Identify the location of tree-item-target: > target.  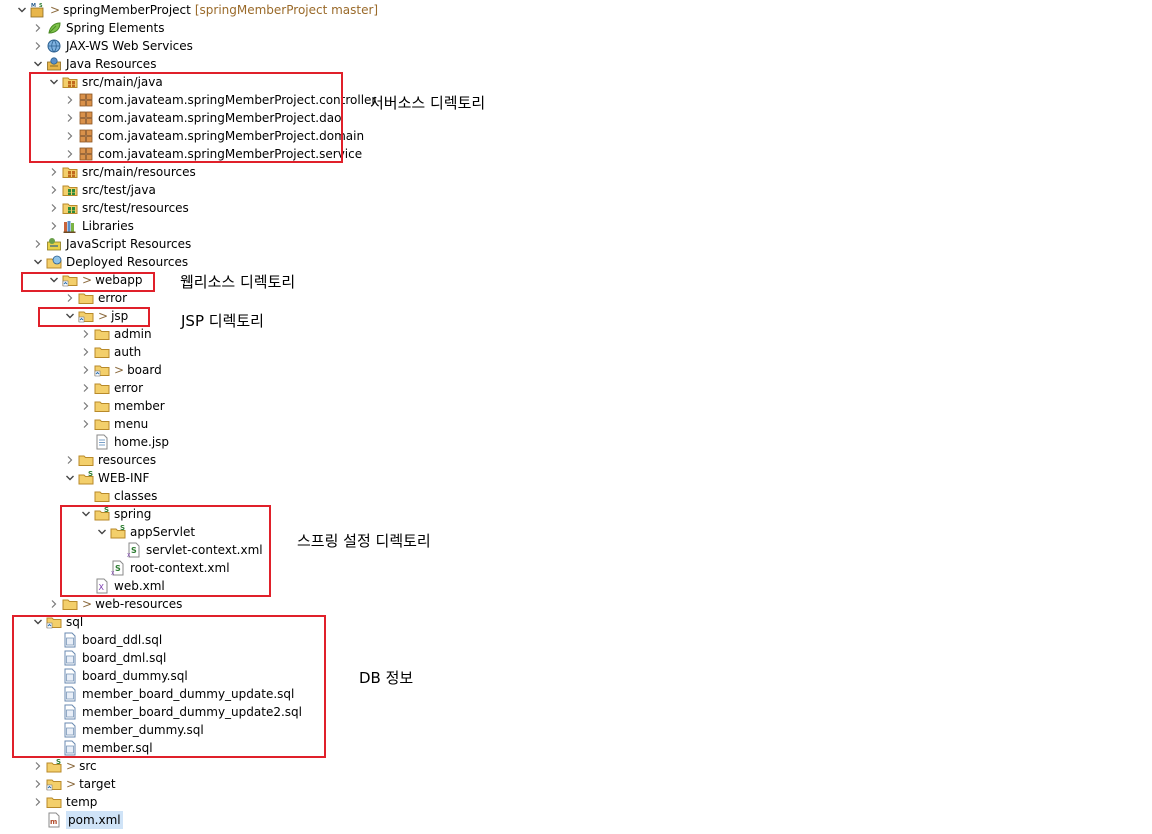
(74, 784).